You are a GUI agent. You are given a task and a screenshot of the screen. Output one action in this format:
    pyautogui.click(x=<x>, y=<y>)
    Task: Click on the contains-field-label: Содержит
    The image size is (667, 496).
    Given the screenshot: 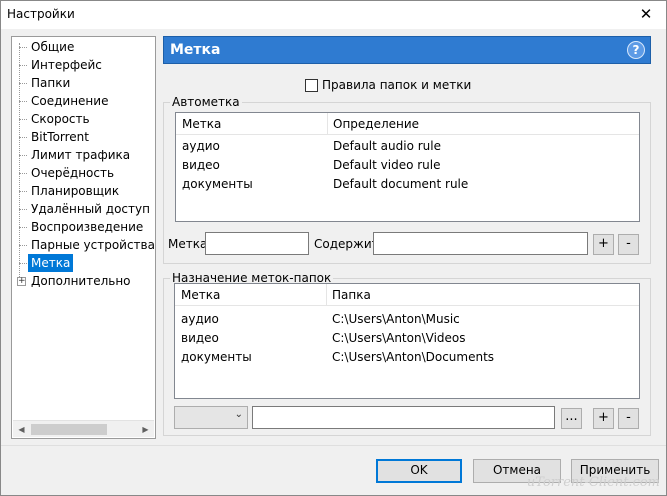 What is the action you would take?
    pyautogui.click(x=346, y=244)
    